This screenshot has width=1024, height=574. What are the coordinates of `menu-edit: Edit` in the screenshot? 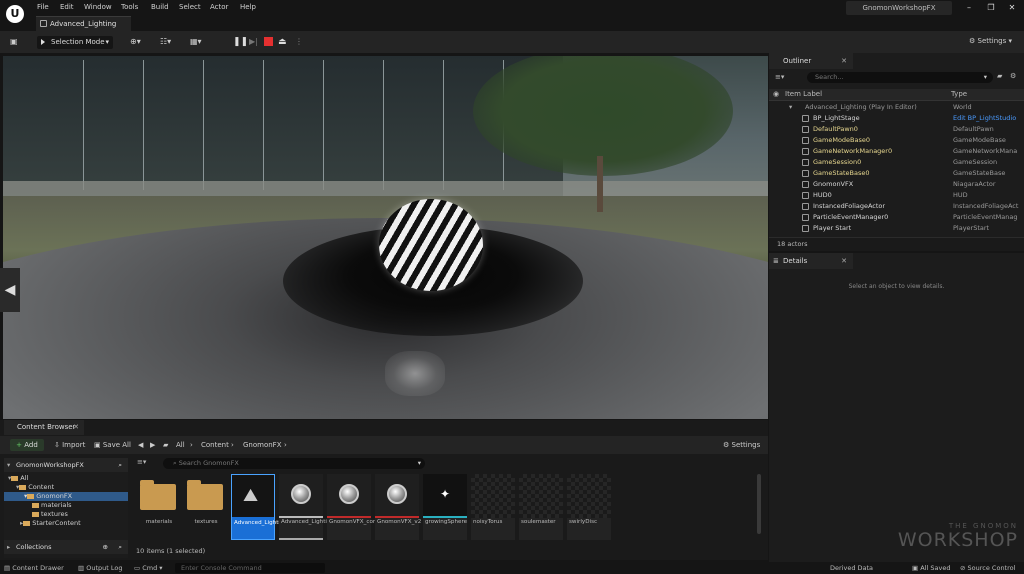 It's located at (67, 7).